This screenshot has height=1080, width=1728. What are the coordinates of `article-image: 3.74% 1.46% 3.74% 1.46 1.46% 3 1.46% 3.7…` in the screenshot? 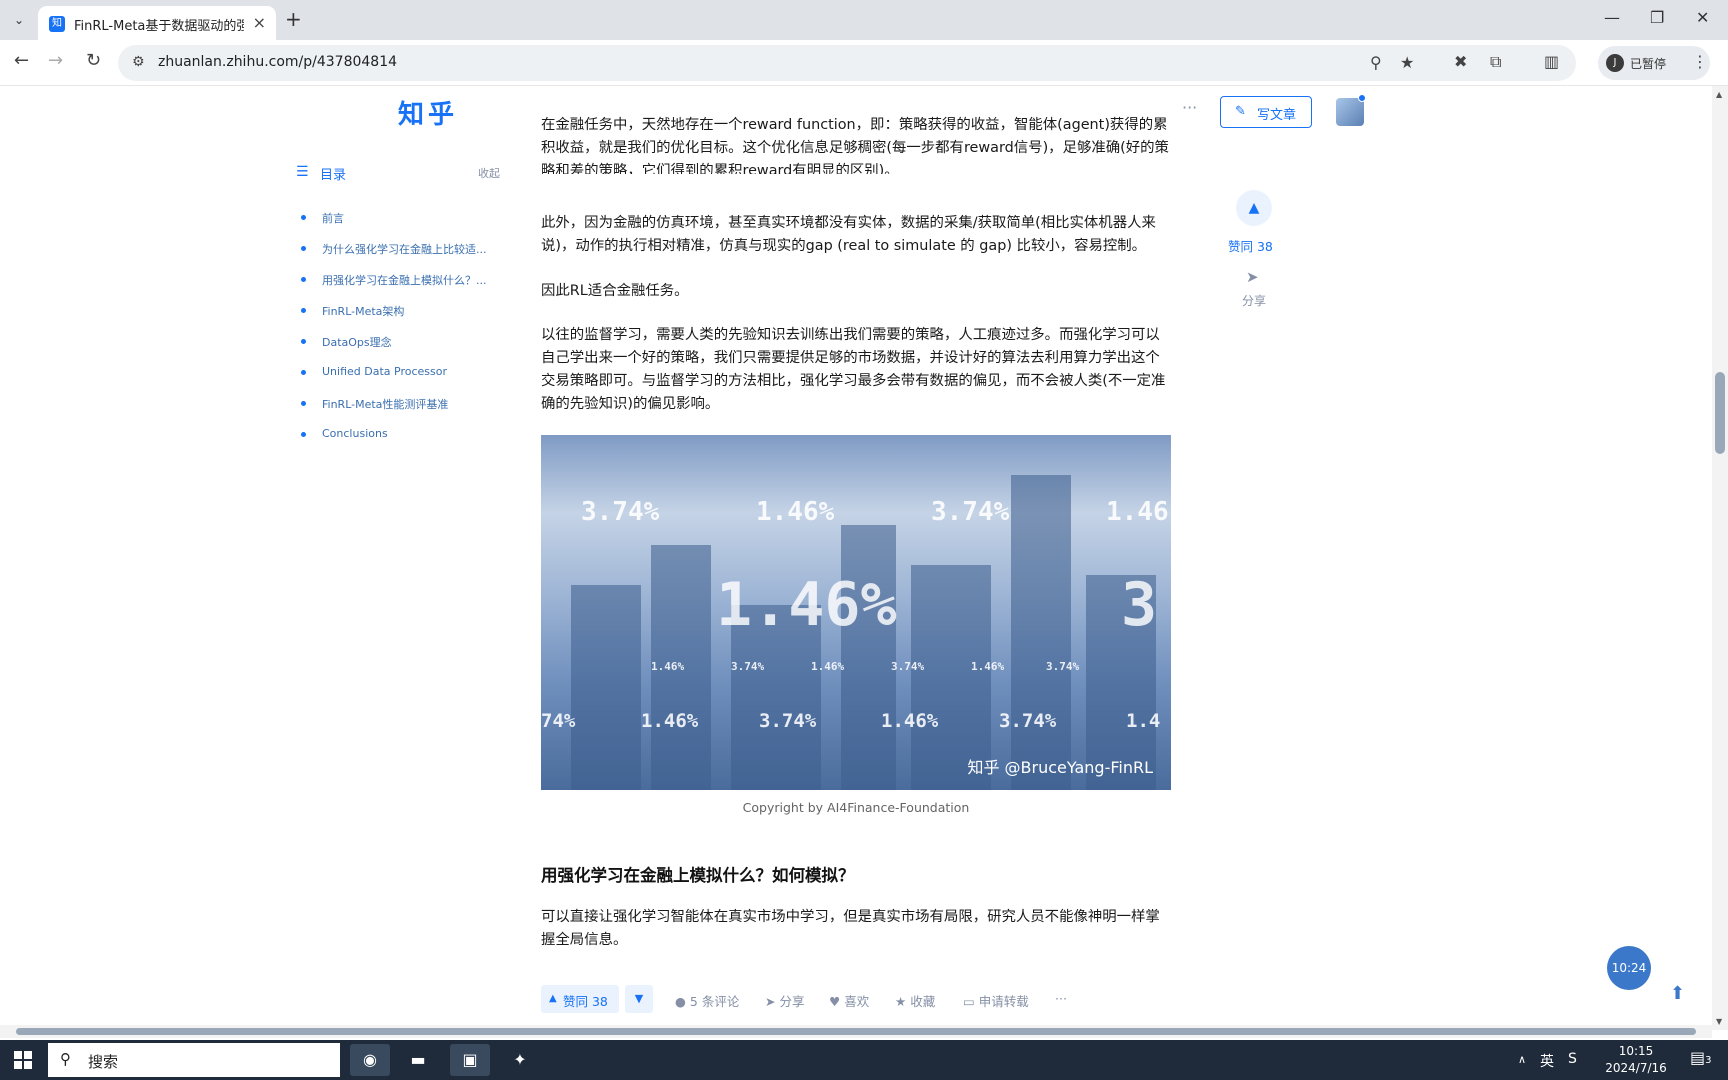 It's located at (856, 612).